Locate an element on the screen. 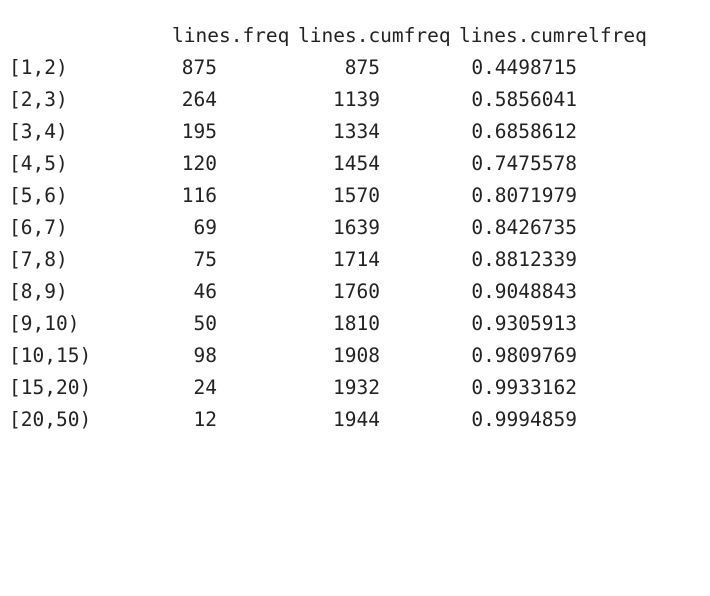 Image resolution: width=710 pixels, height=596 pixels. table-row: [3,4) 195 1334 0.6858612 is located at coordinates (355, 132).